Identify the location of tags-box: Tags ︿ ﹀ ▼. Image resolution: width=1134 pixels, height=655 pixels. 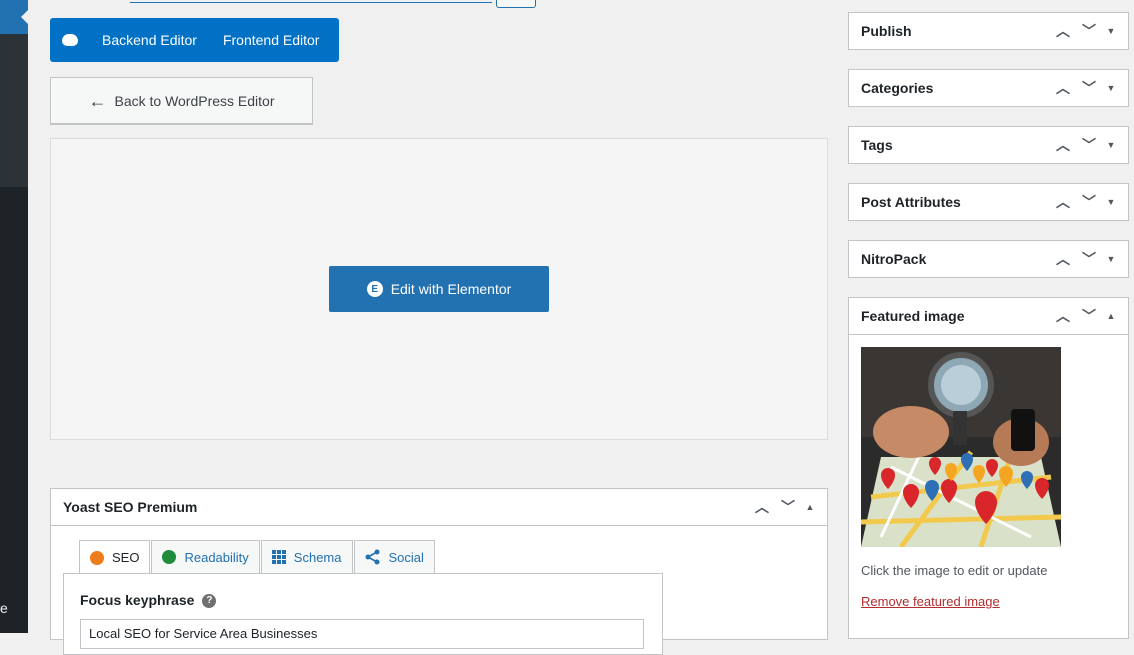
(988, 145).